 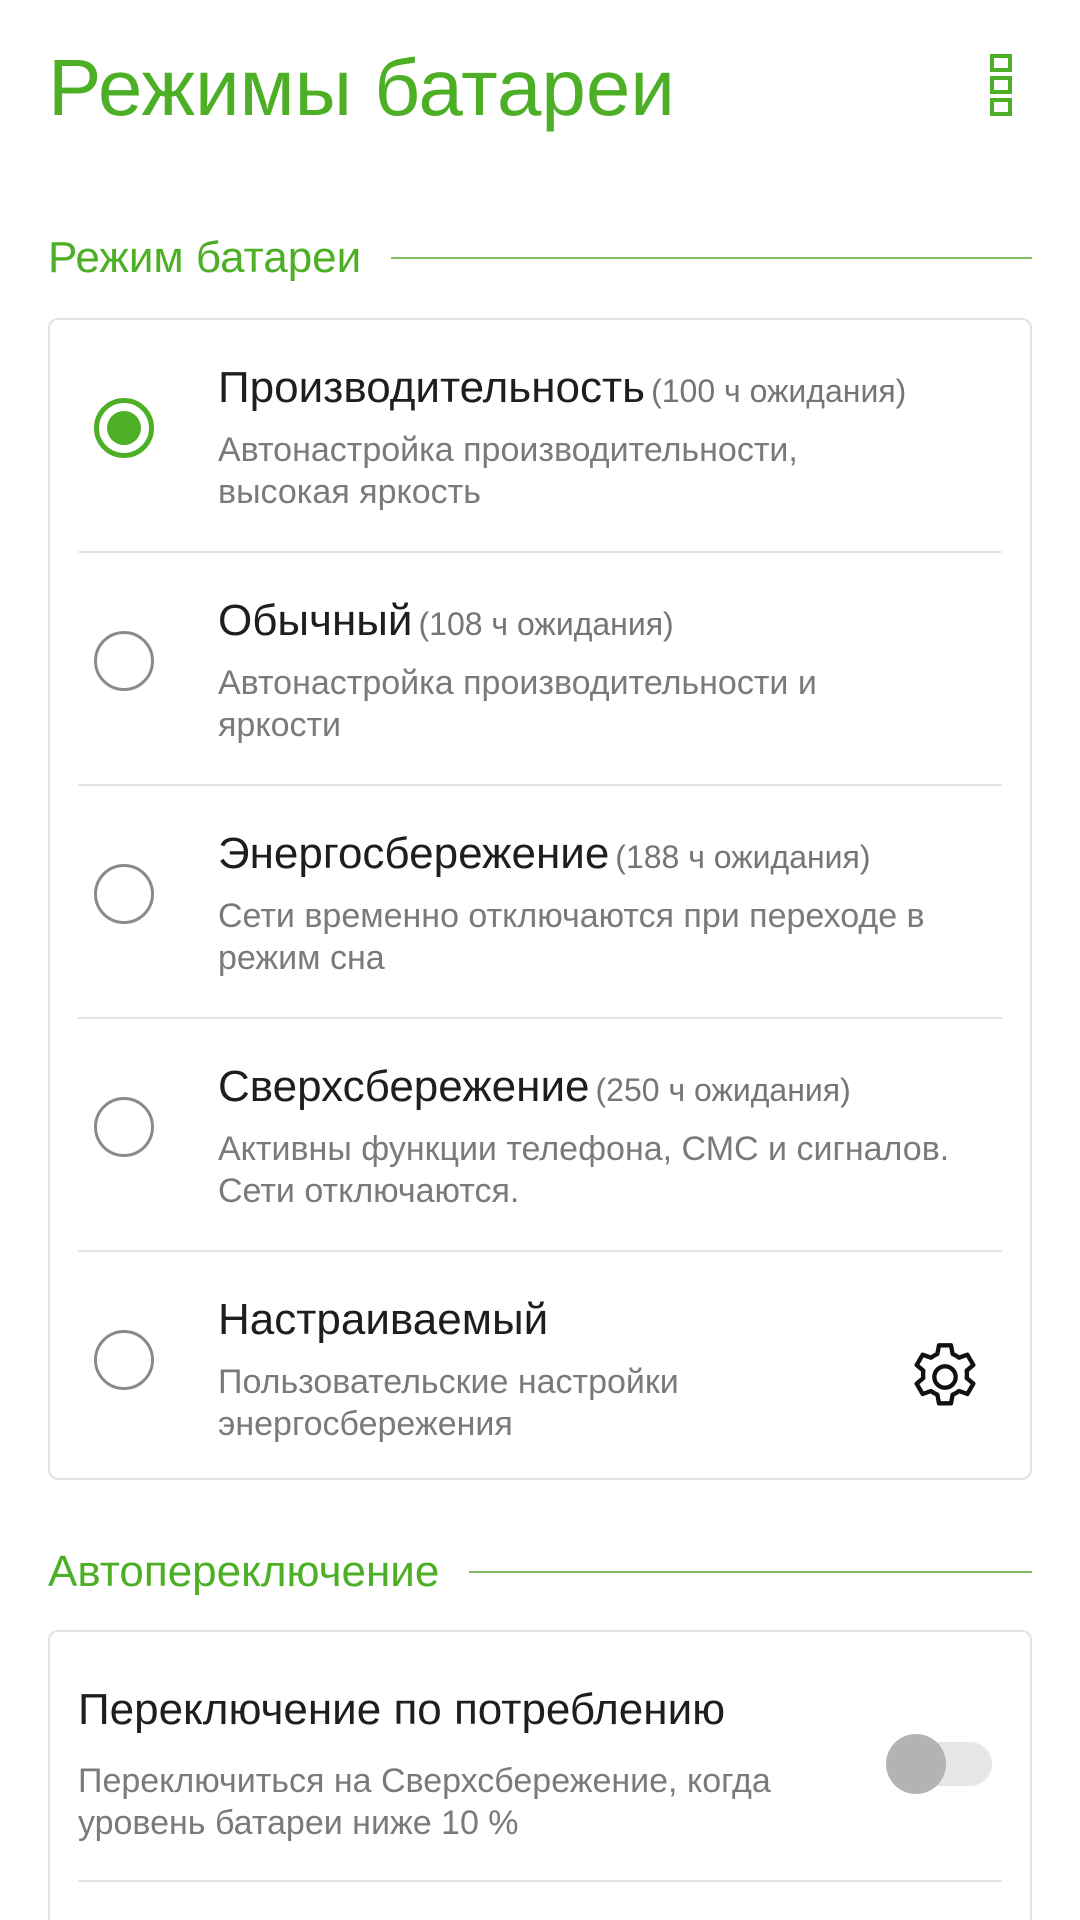 What do you see at coordinates (205, 257) in the screenshot?
I see `section-label: Режим батареи` at bounding box center [205, 257].